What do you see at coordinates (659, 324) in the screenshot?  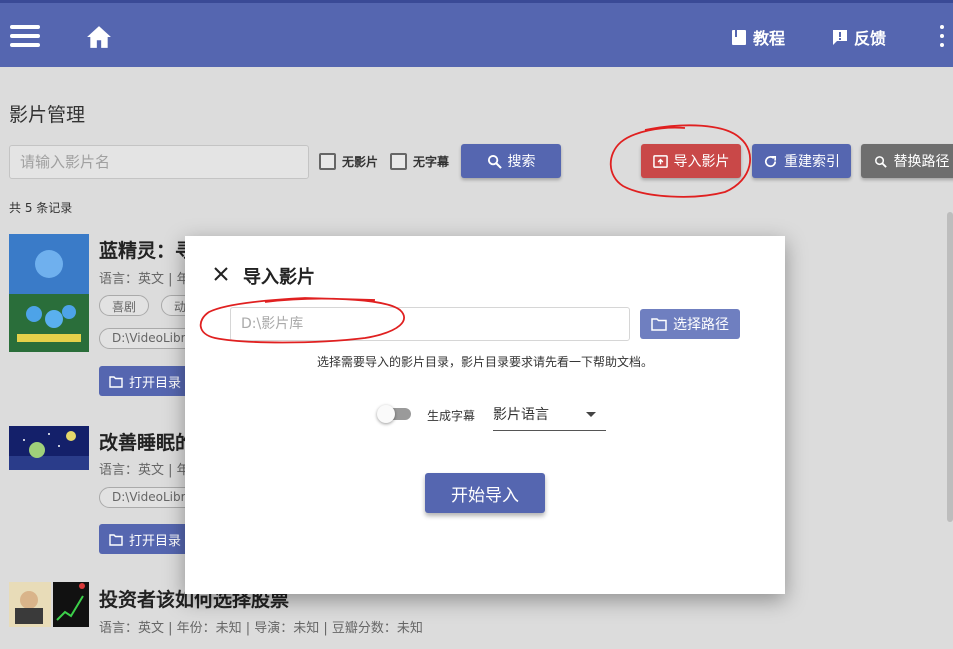 I see `folder-icon` at bounding box center [659, 324].